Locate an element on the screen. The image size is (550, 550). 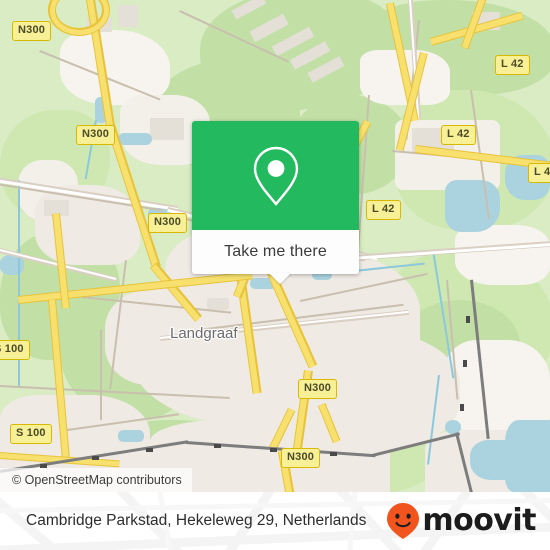
road-shield-l42-1: L 42 is located at coordinates (512, 65).